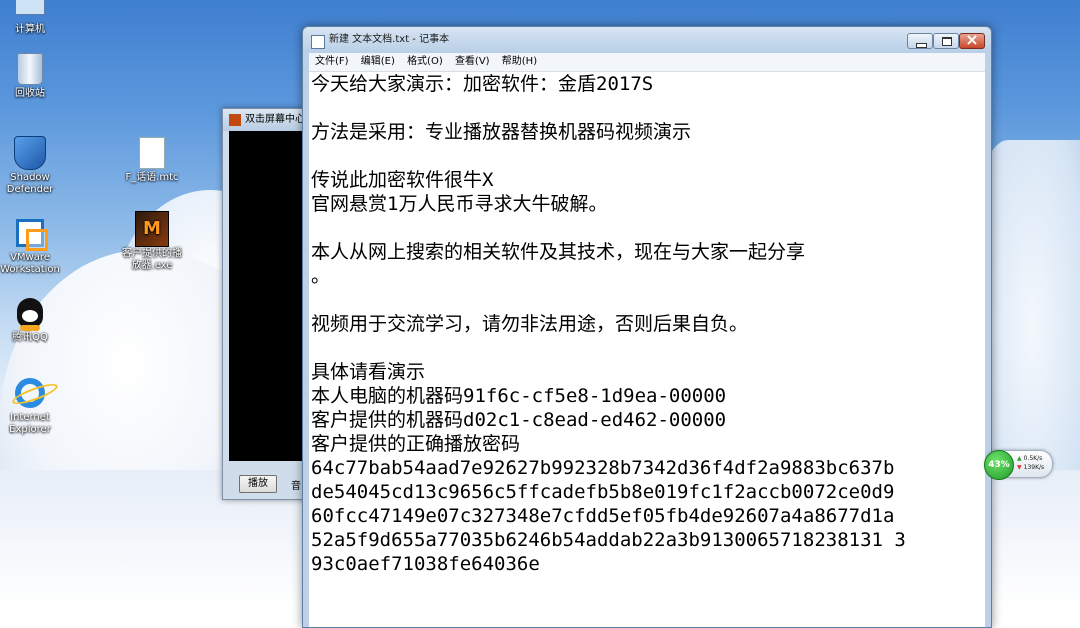 The width and height of the screenshot is (1080, 628). Describe the element at coordinates (999, 465) in the screenshot. I see `usage-percent: 43%` at that location.